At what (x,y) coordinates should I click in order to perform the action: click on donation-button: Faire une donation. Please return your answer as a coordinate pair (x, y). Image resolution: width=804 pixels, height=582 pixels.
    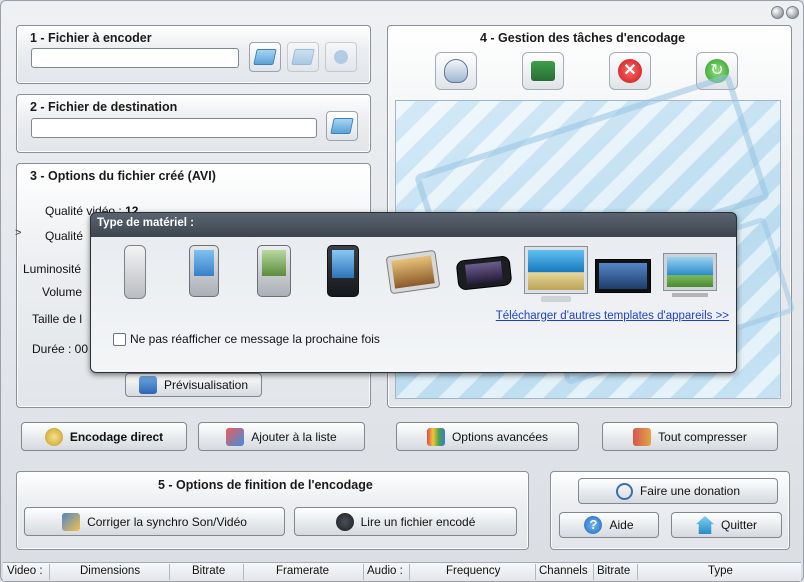
    Looking at the image, I should click on (678, 491).